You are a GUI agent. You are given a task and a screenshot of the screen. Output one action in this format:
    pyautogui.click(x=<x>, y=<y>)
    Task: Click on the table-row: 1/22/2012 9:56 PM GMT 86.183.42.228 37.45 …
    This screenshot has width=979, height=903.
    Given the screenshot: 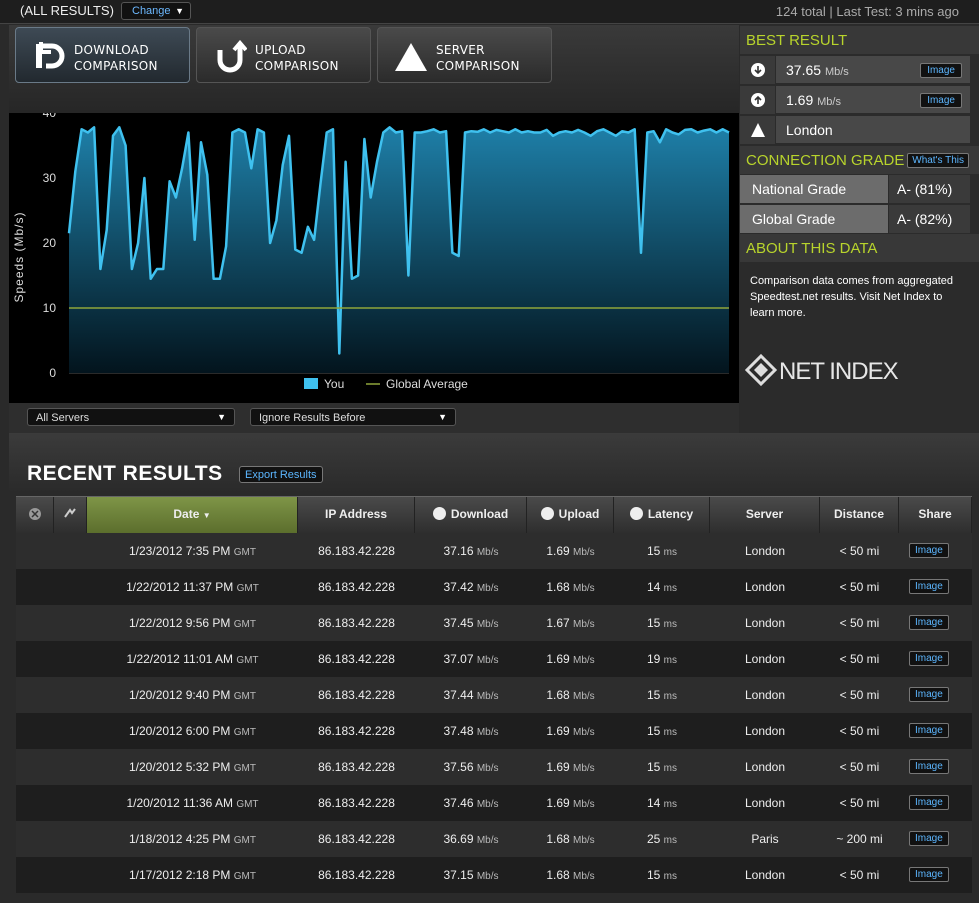 What is the action you would take?
    pyautogui.click(x=494, y=623)
    